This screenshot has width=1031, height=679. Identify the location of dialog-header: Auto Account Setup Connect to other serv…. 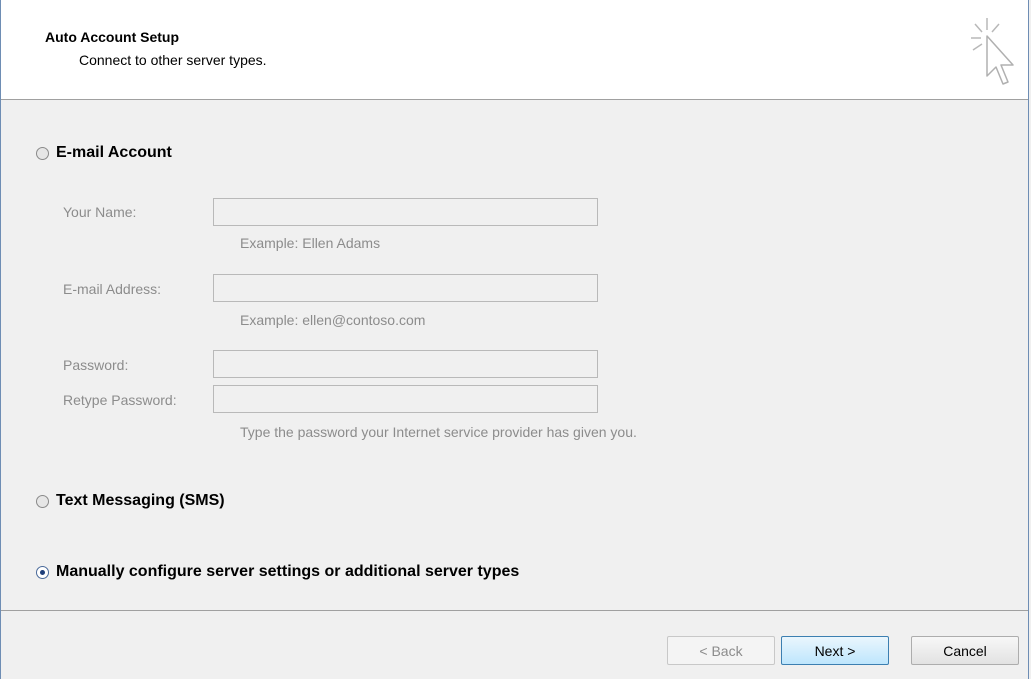
(514, 50).